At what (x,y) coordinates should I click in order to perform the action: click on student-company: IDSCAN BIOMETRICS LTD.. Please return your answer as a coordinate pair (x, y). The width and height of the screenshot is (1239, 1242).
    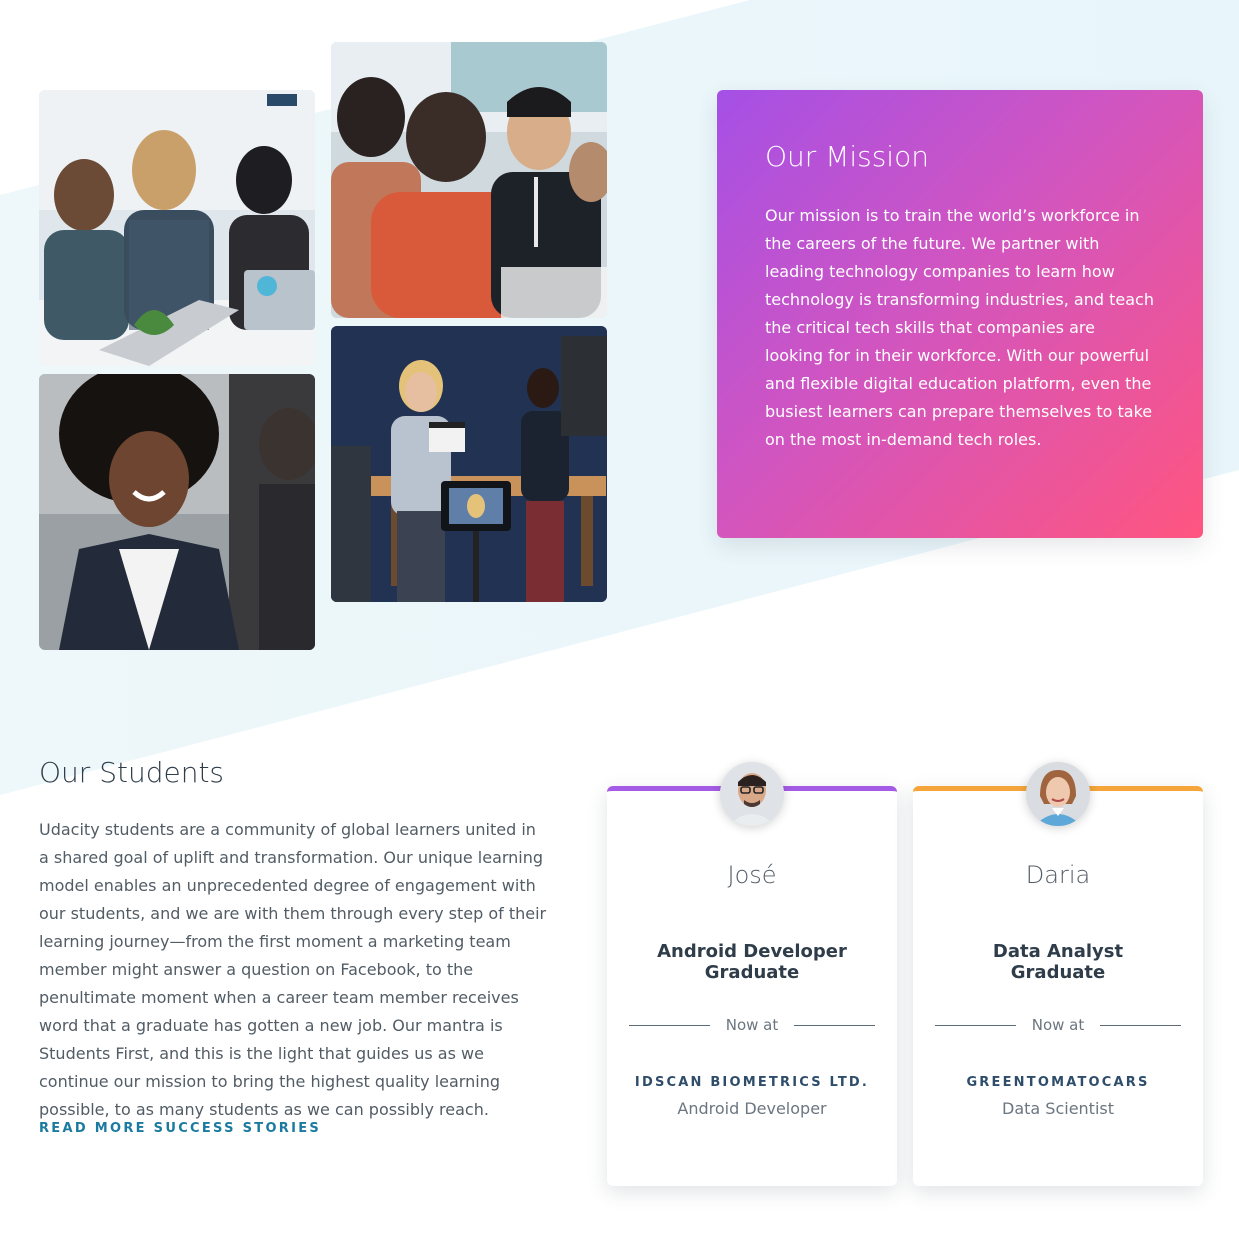
    Looking at the image, I should click on (752, 1082).